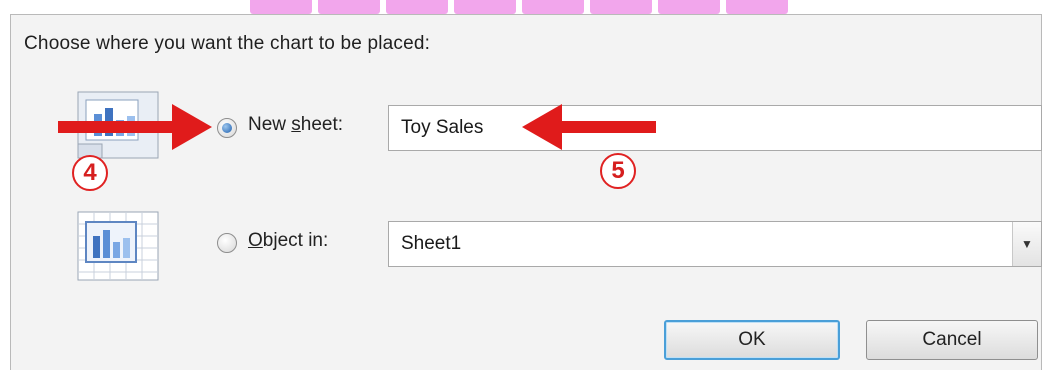  I want to click on step-5-badge: 5, so click(618, 171).